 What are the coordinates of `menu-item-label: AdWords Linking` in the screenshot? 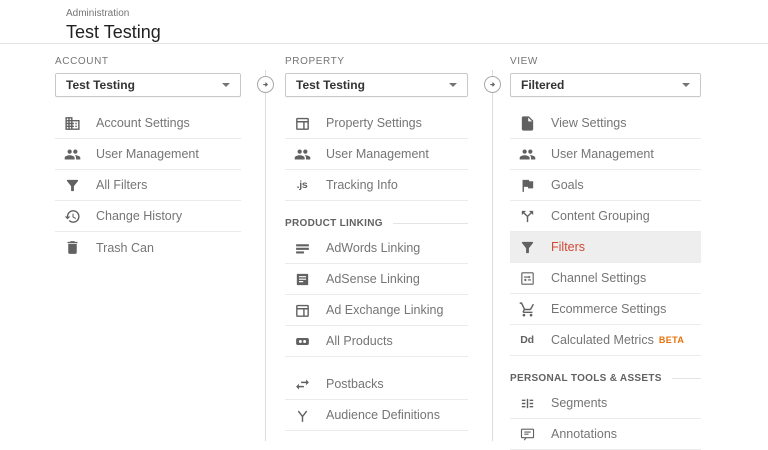 It's located at (373, 248).